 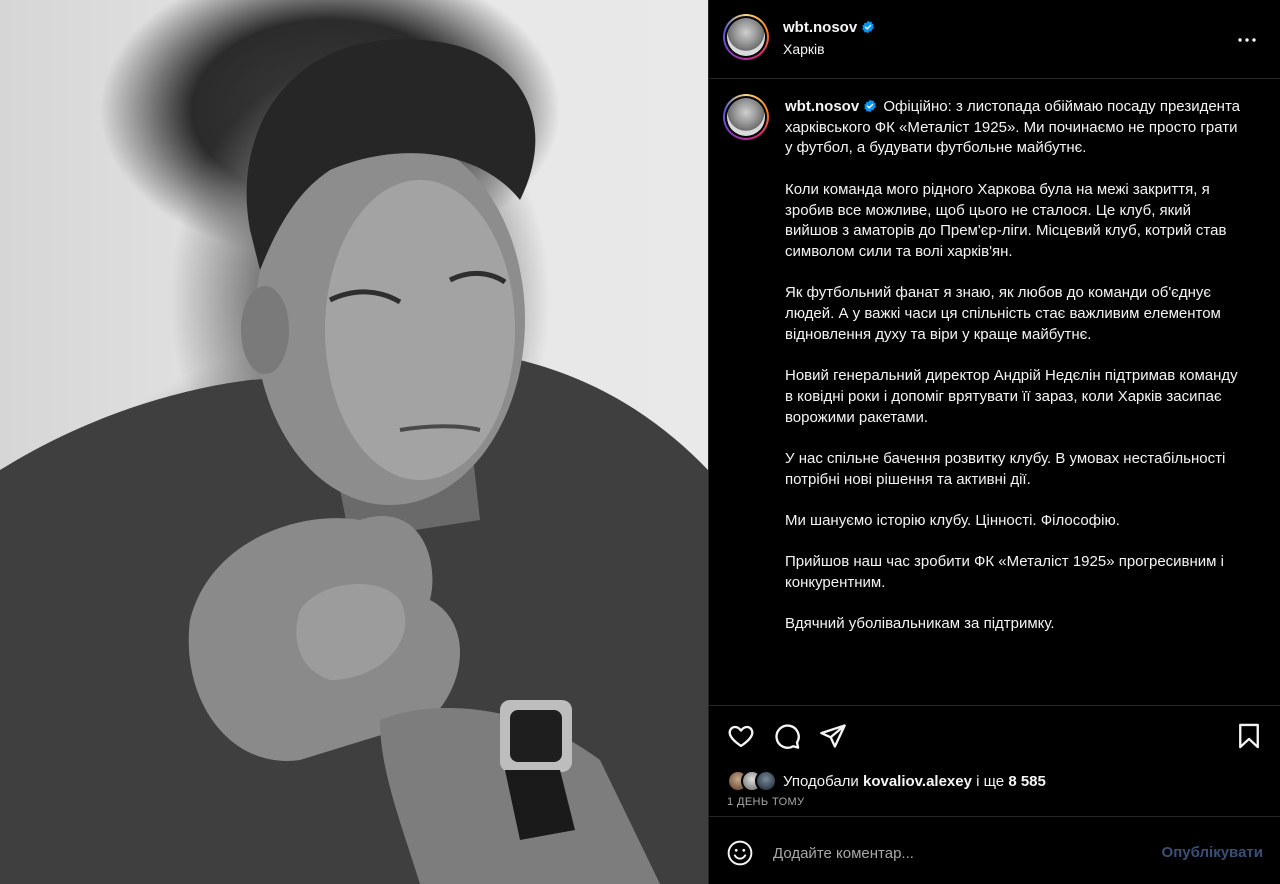 I want to click on likes-text: Уподобали kovaliov.alexey і ще 8 585, so click(x=914, y=781).